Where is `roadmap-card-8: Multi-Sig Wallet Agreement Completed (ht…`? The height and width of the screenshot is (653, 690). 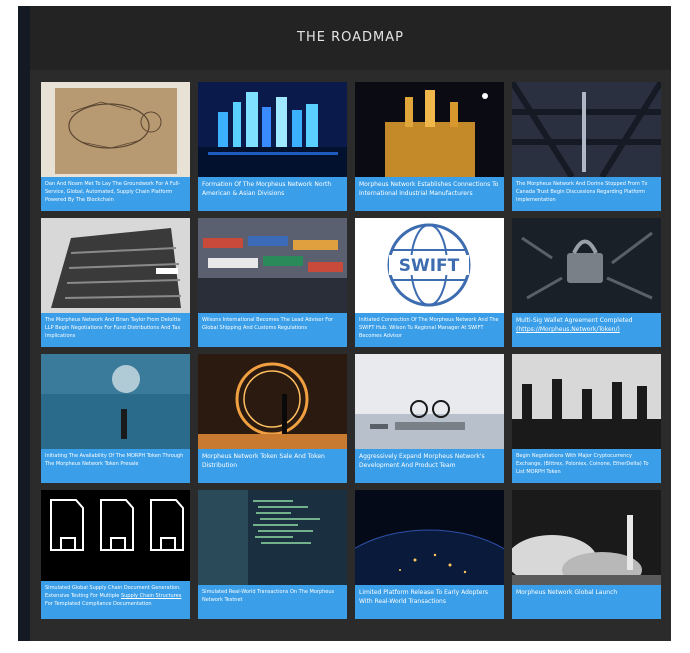
roadmap-card-8: Multi-Sig Wallet Agreement Completed (ht… is located at coordinates (586, 282).